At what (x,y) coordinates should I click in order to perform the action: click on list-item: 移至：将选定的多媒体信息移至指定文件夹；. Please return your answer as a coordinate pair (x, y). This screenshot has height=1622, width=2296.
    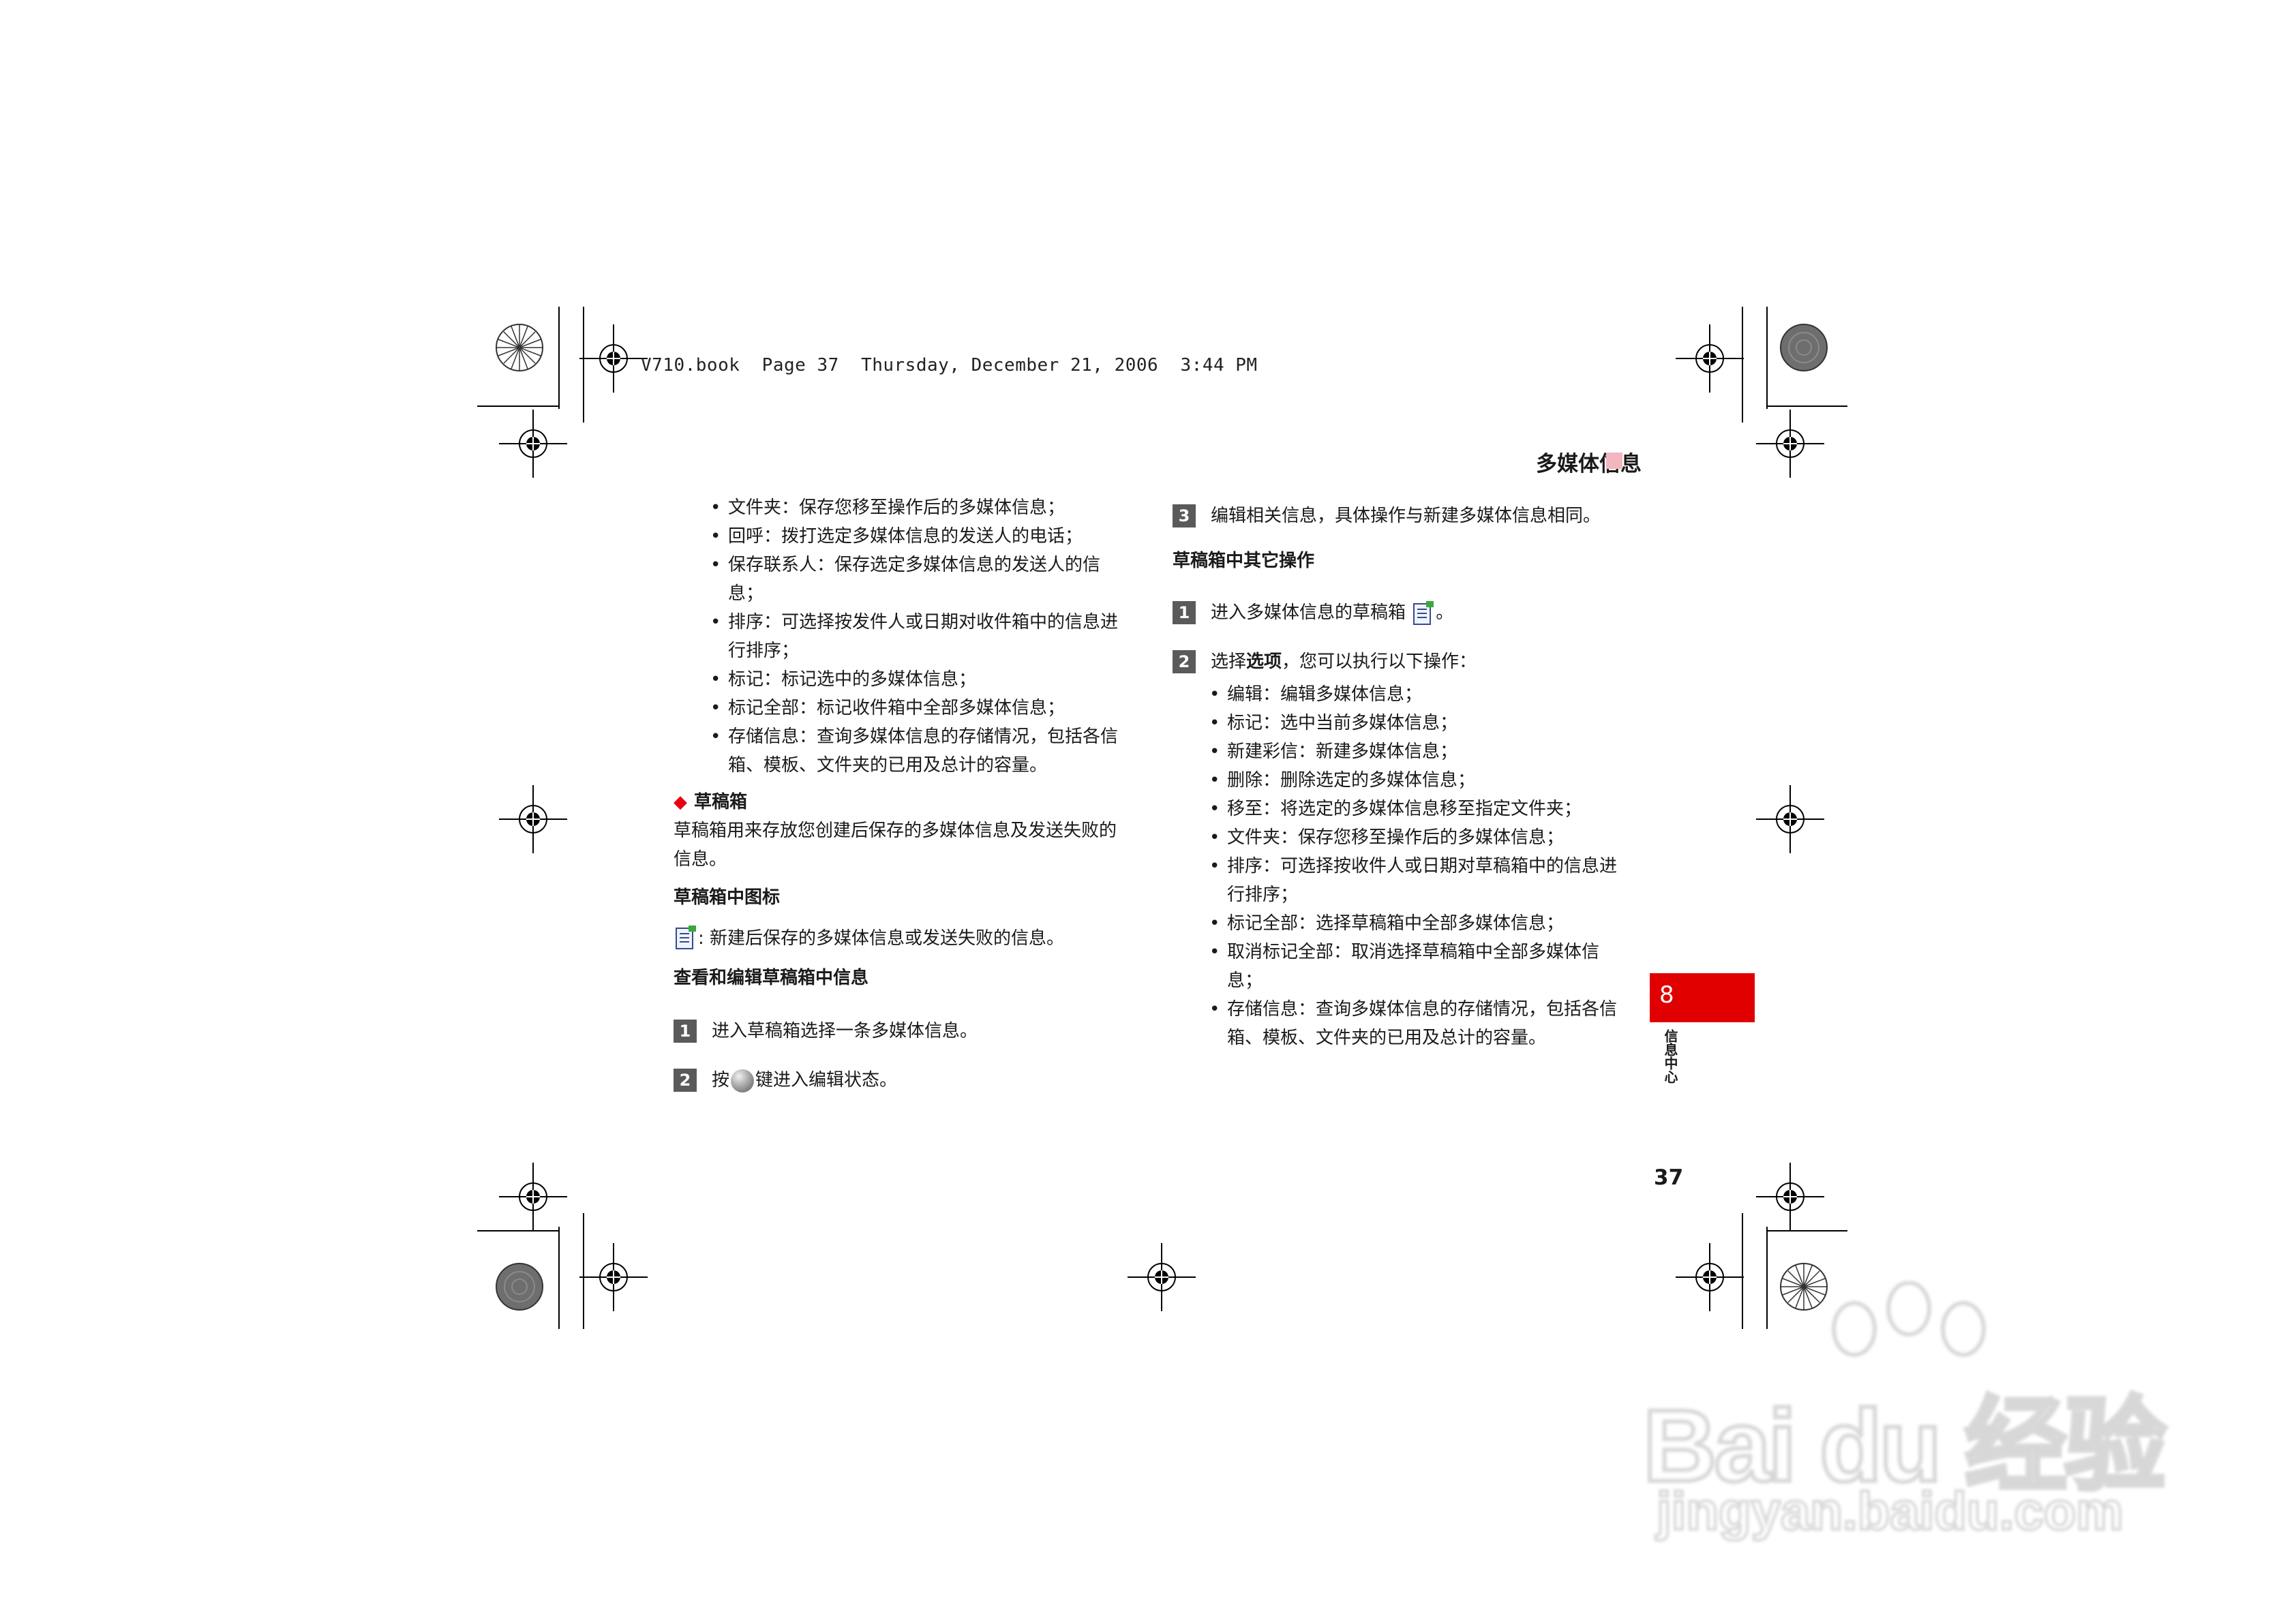
    Looking at the image, I should click on (1398, 809).